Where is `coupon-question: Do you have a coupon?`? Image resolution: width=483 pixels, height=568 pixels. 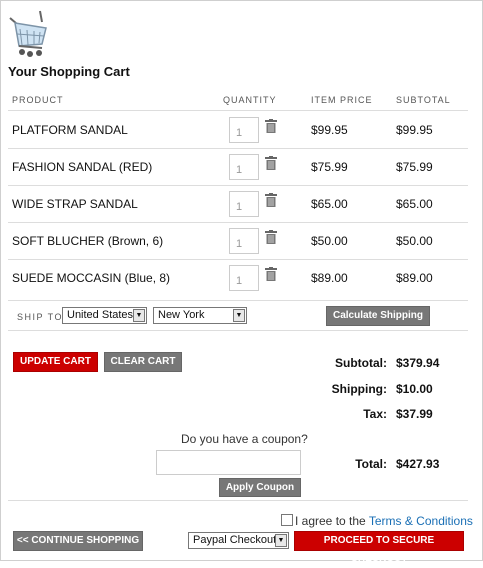 coupon-question: Do you have a coupon? is located at coordinates (244, 439).